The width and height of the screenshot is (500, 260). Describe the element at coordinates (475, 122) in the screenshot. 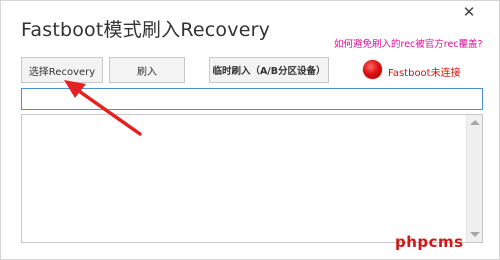

I see `scroll-up-icon` at that location.